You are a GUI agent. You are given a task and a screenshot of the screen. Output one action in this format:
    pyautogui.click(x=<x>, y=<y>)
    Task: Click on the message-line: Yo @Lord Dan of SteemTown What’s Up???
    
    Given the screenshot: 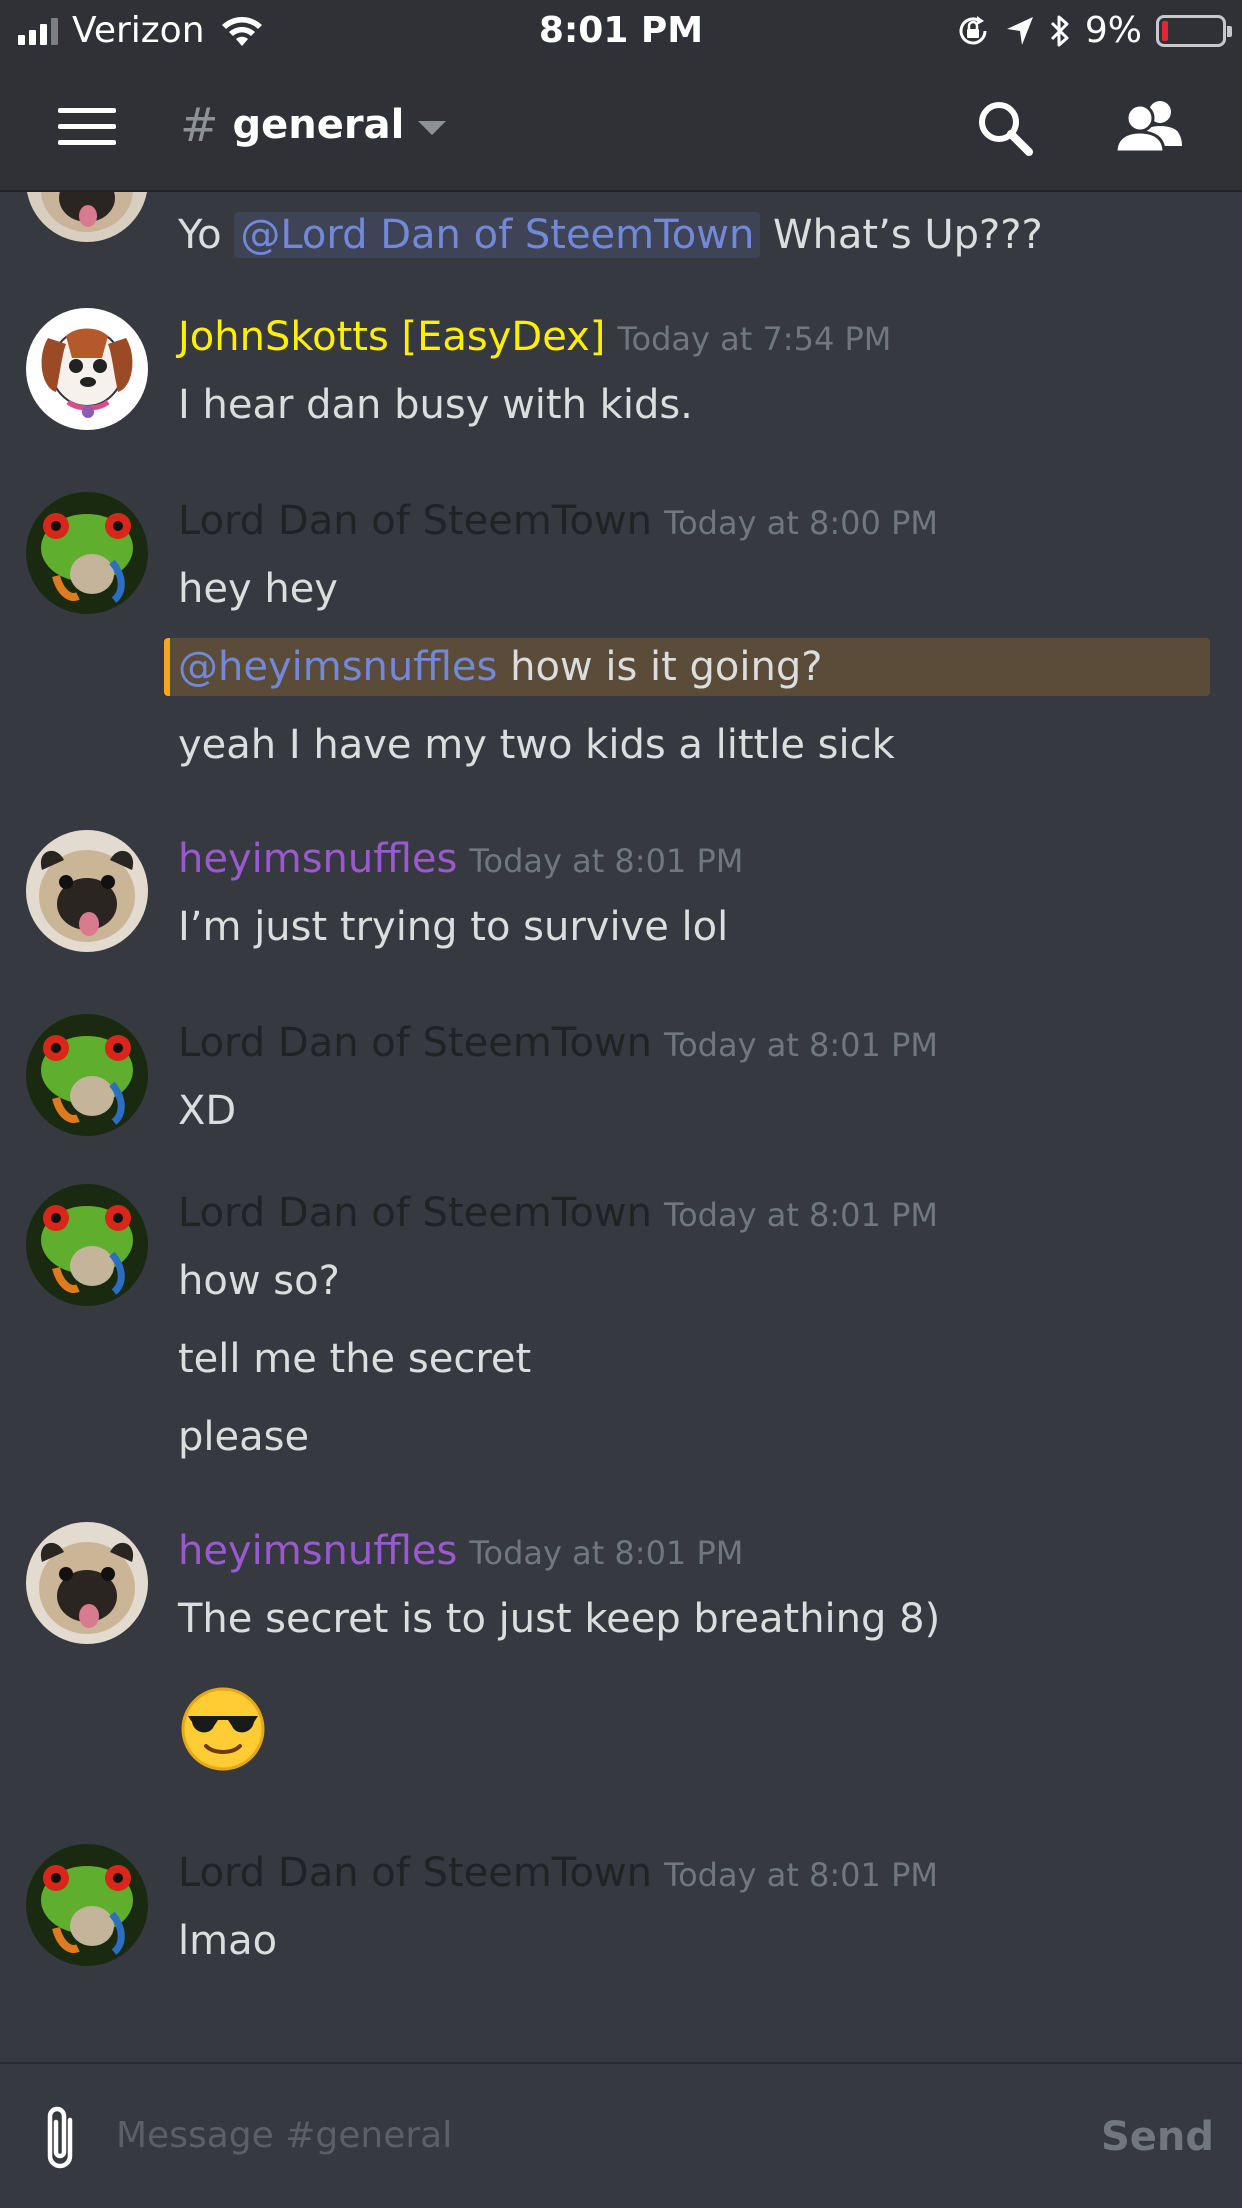 What is the action you would take?
    pyautogui.click(x=610, y=235)
    